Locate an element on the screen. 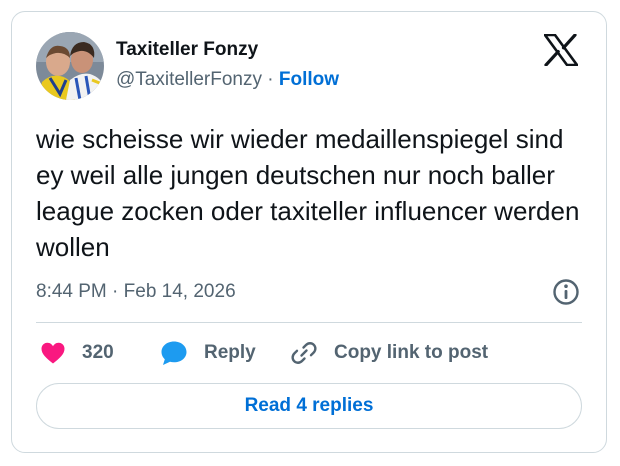 This screenshot has height=466, width=620. divider is located at coordinates (309, 322).